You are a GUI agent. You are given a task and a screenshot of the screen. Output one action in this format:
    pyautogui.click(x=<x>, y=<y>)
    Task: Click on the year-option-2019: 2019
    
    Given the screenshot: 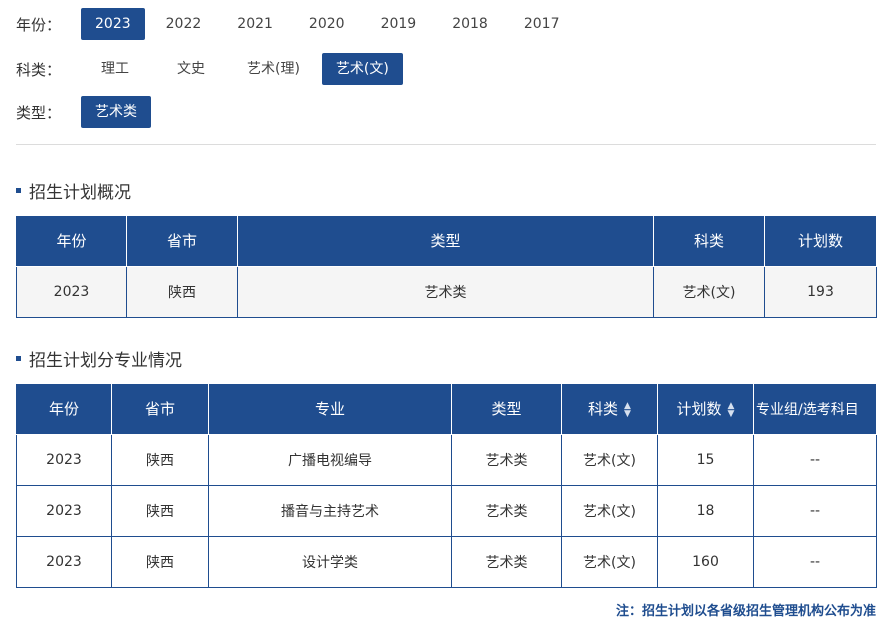 What is the action you would take?
    pyautogui.click(x=399, y=24)
    